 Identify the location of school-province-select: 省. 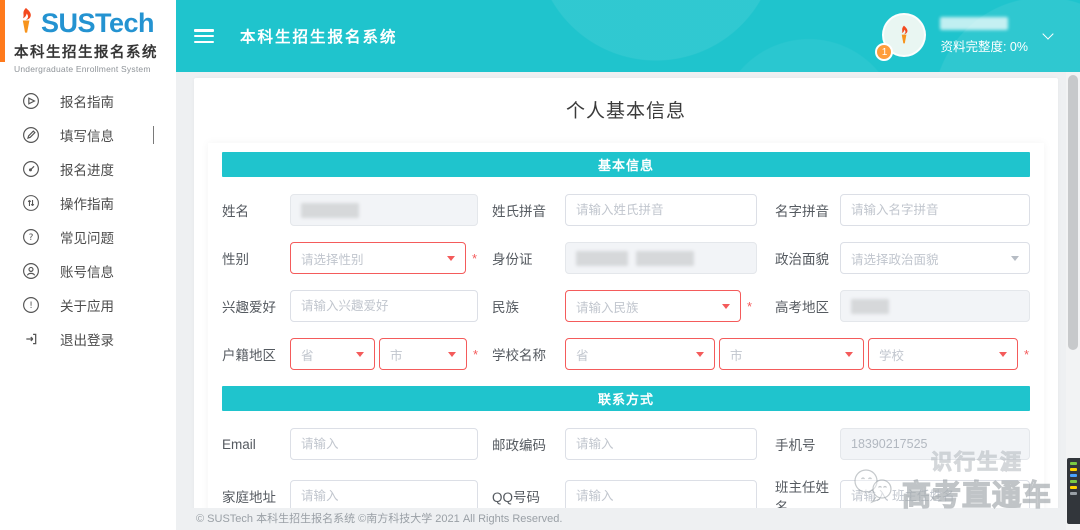
(640, 354).